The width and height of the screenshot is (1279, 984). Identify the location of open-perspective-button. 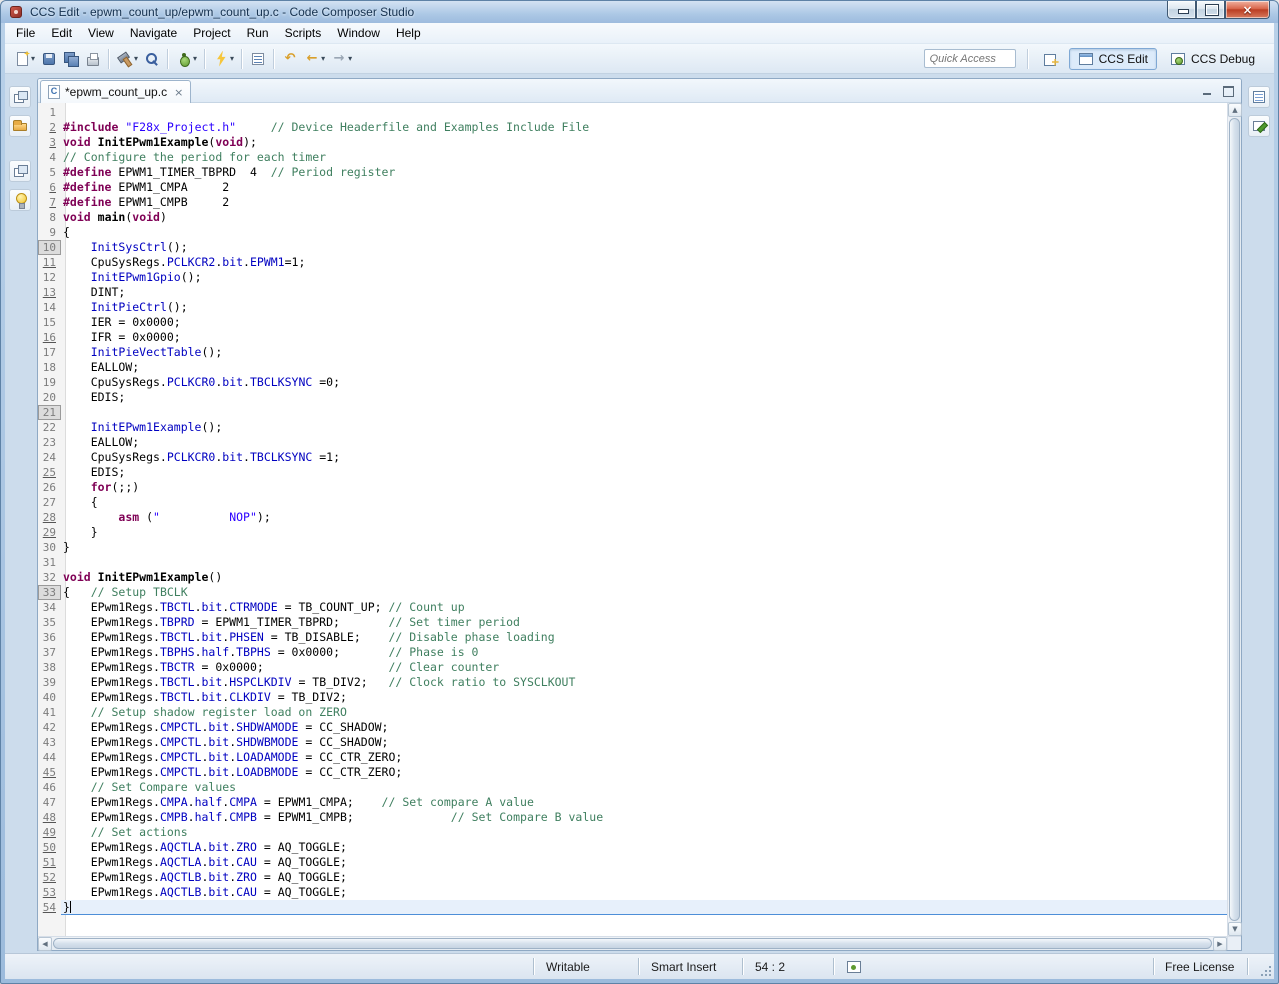
(1051, 59).